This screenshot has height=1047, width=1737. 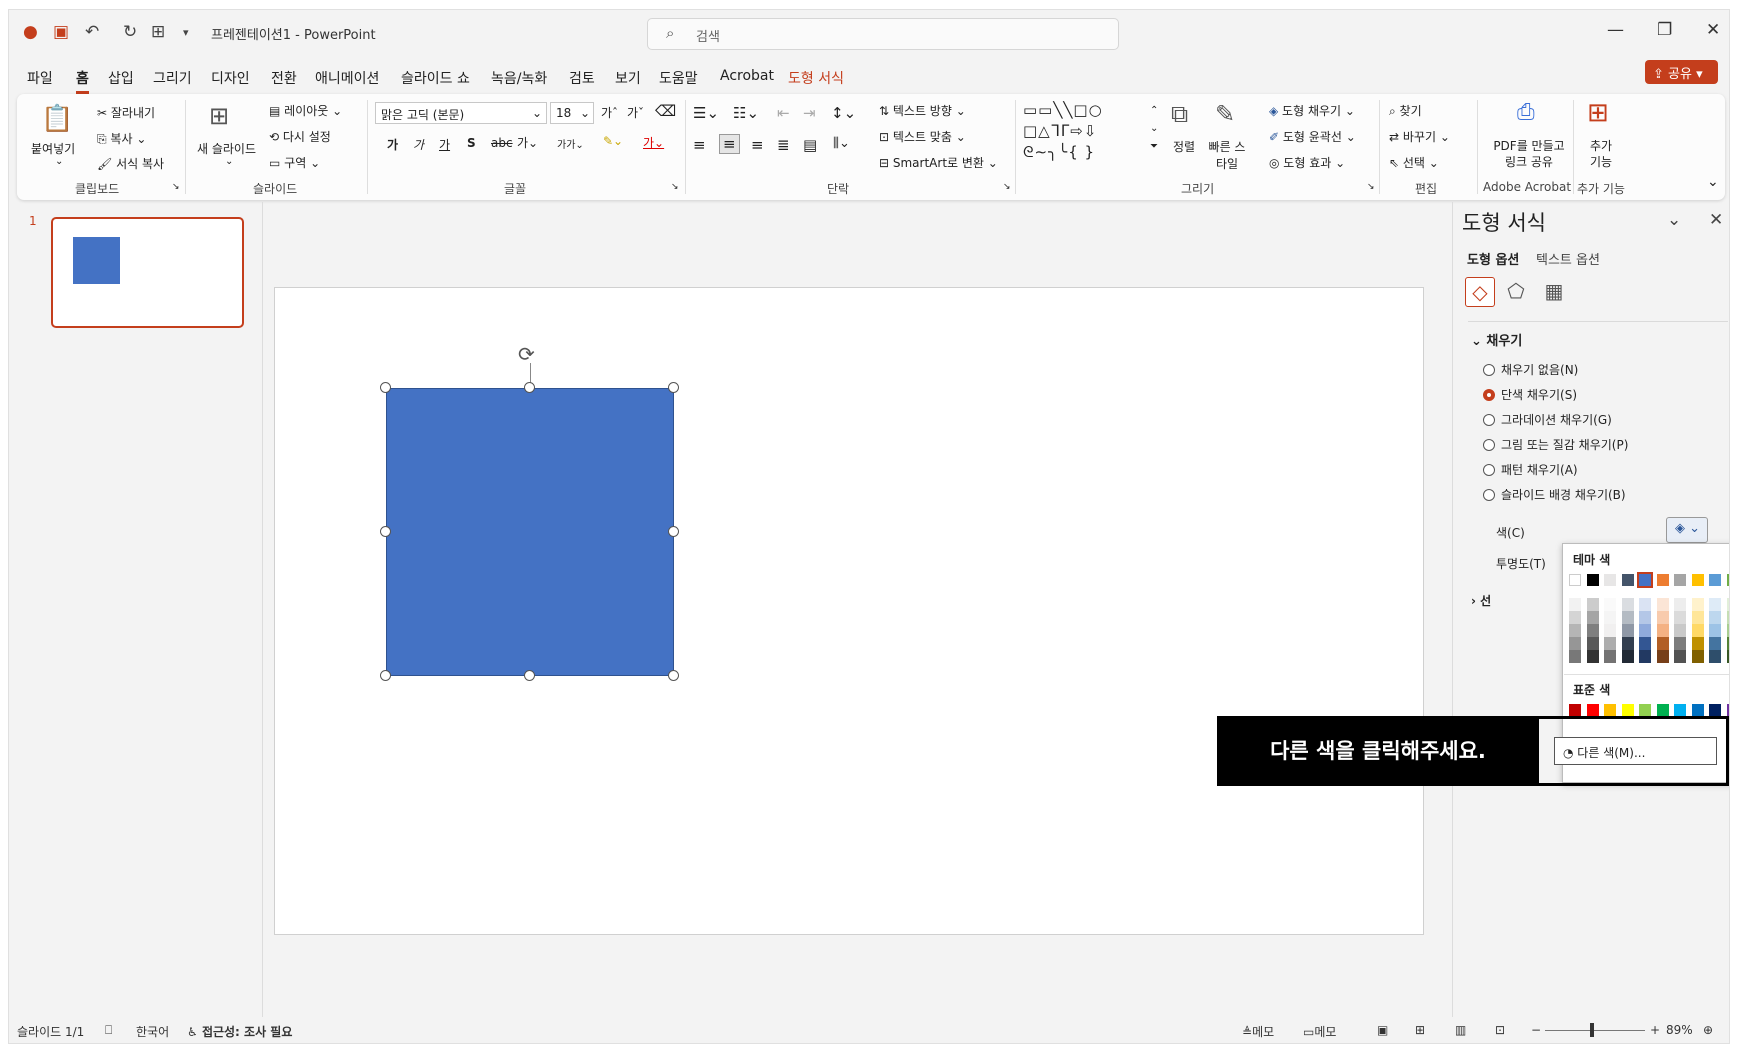 I want to click on fill-option-picture: 그림 또는 질감 채우기(P), so click(x=1555, y=444).